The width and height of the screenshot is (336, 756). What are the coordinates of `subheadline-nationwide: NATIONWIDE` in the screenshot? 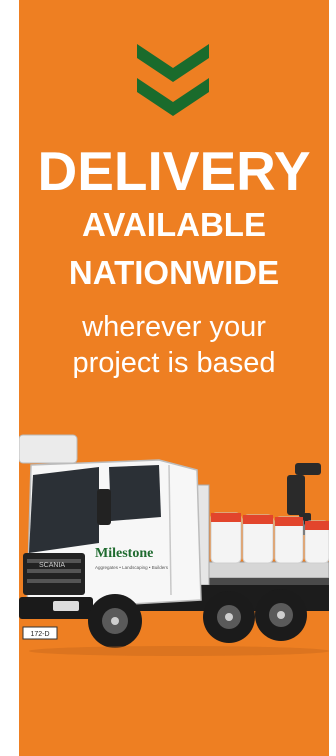 It's located at (174, 272).